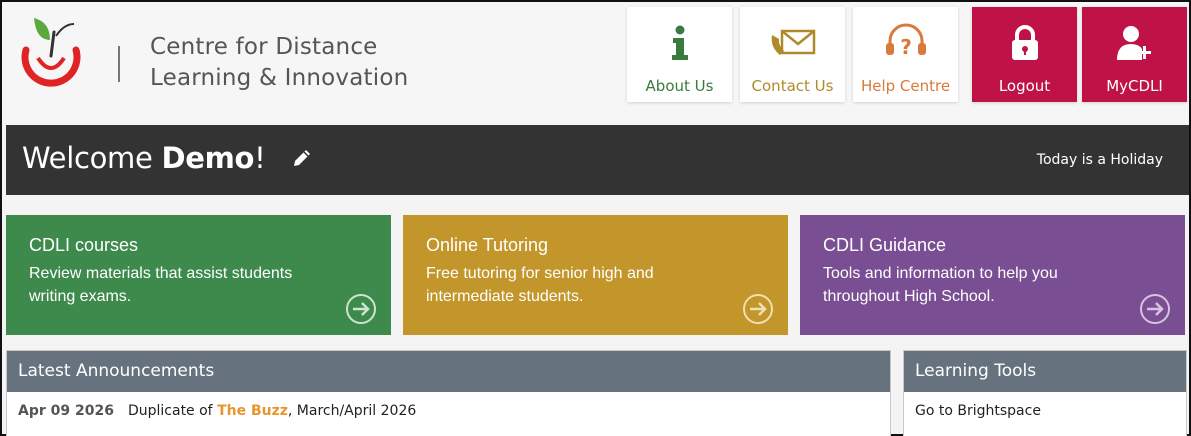 The height and width of the screenshot is (436, 1191). Describe the element at coordinates (792, 86) in the screenshot. I see `nav-contact-us-label: Contact Us` at that location.